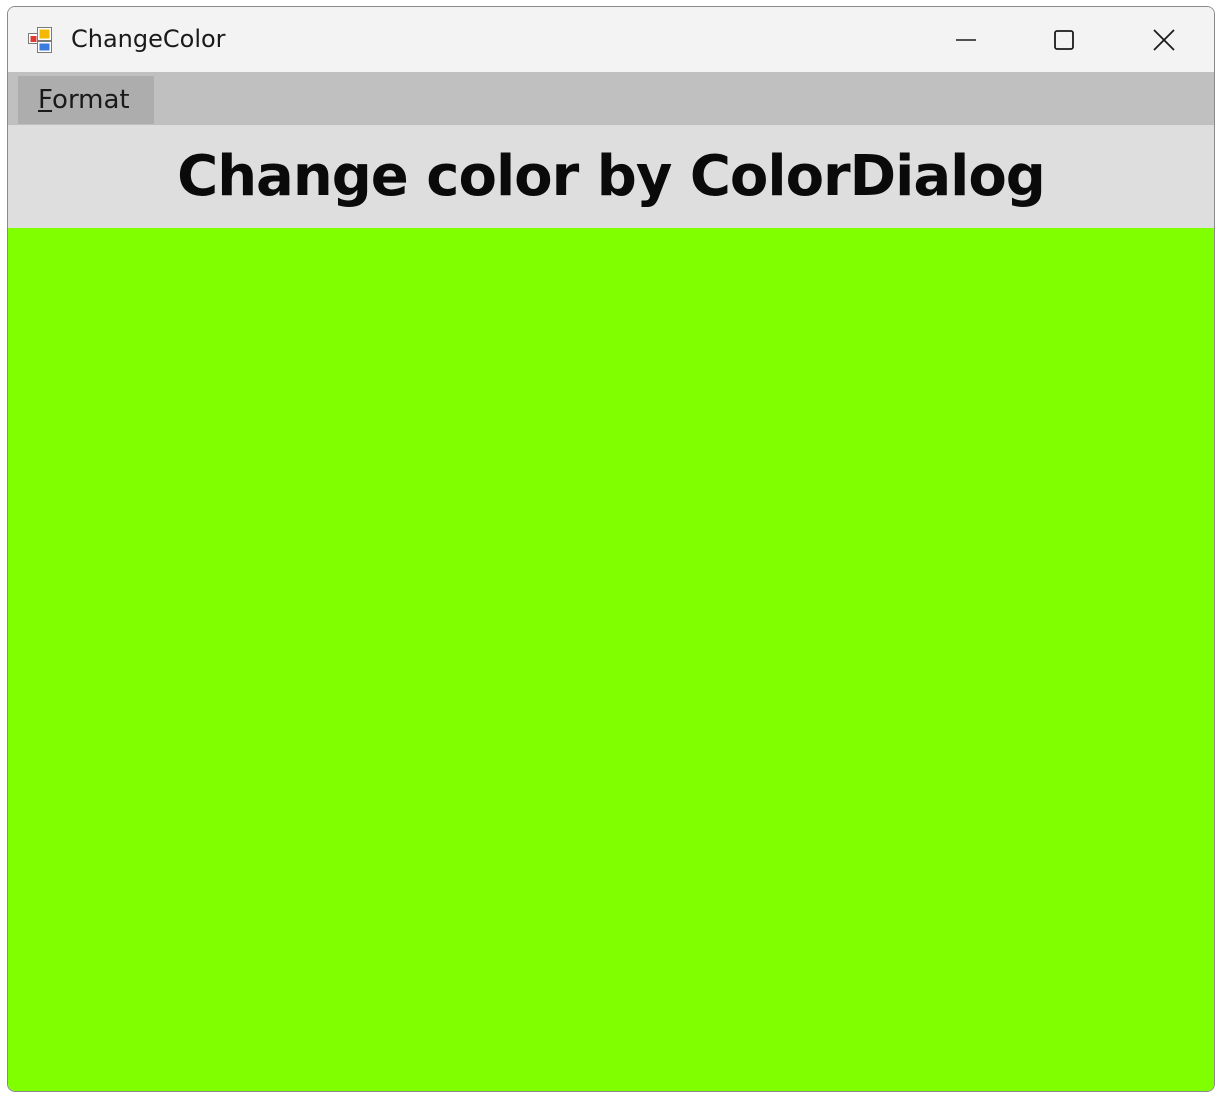 Image resolution: width=1216 pixels, height=1093 pixels. I want to click on title-bar: ChangeColor, so click(611, 39).